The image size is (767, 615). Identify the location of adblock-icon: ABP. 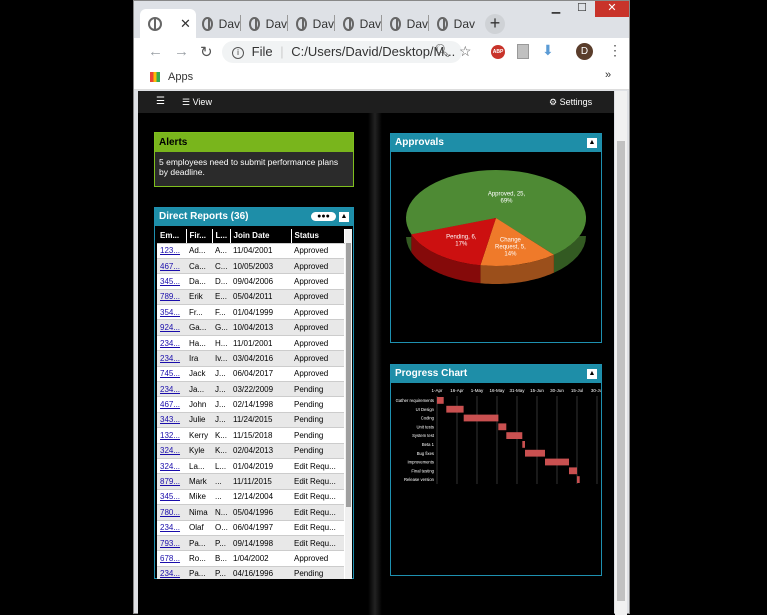
(498, 52).